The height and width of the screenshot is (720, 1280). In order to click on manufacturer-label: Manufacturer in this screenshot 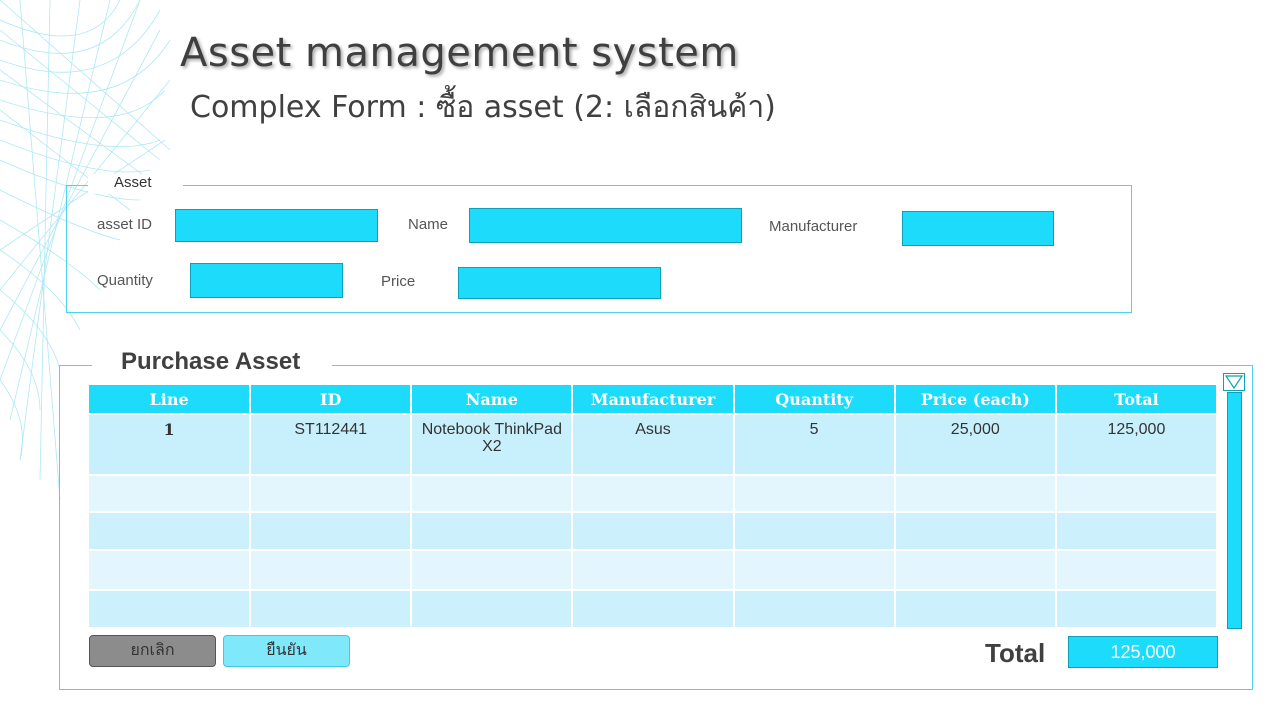, I will do `click(813, 226)`.